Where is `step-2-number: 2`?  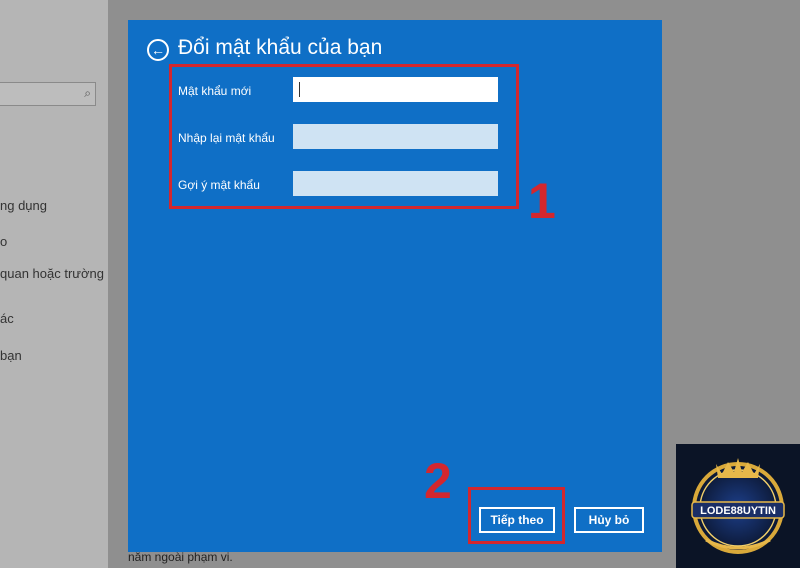 step-2-number: 2 is located at coordinates (438, 481).